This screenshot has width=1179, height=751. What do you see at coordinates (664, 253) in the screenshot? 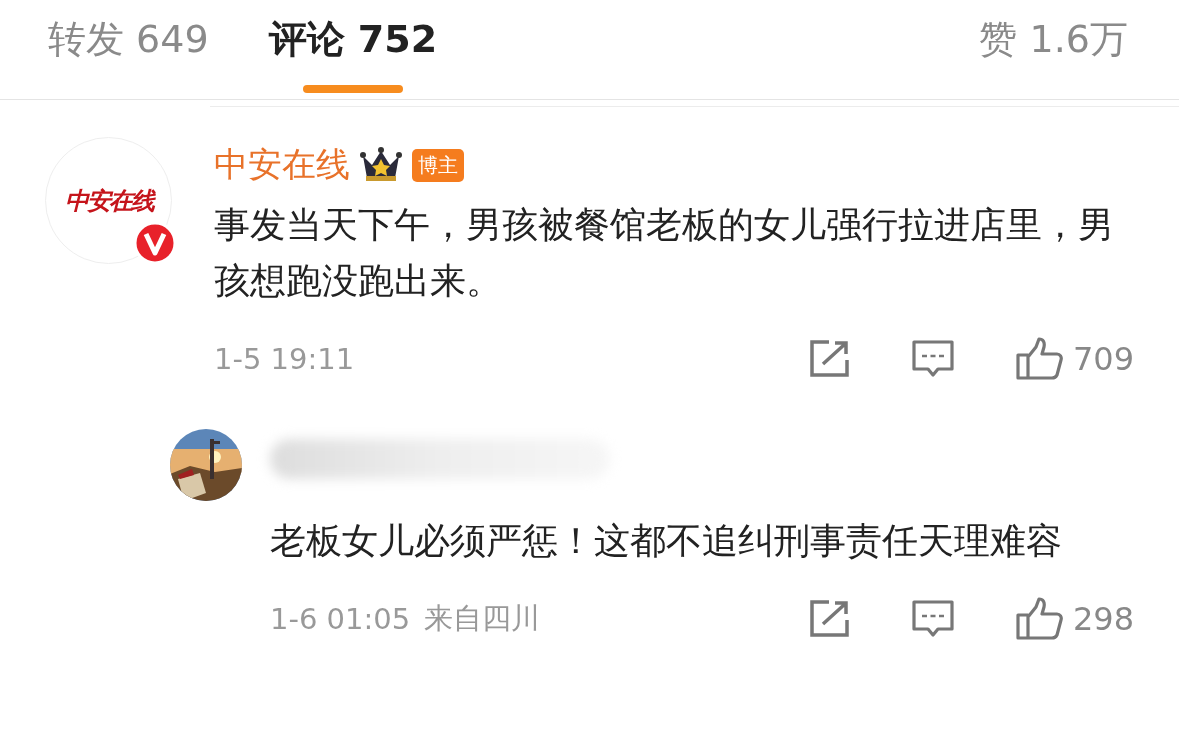
I see `comment-text: 事发当天下午，男孩被餐馆老板的女儿强行拉进店里，男孩想跑没跑出来。` at bounding box center [664, 253].